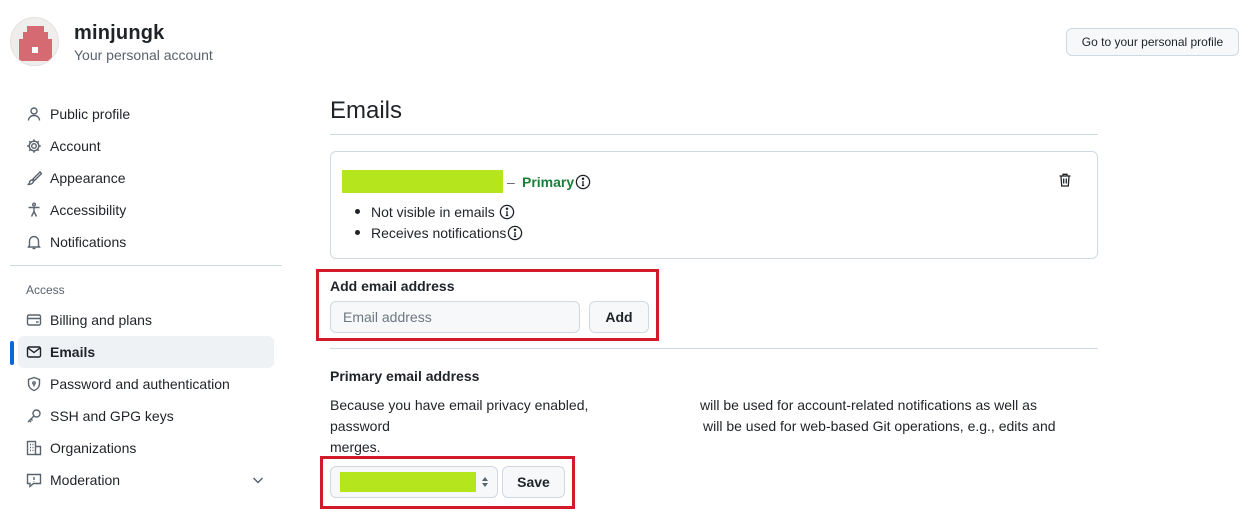  I want to click on sidebar-item-label: Password and authentication, so click(140, 384).